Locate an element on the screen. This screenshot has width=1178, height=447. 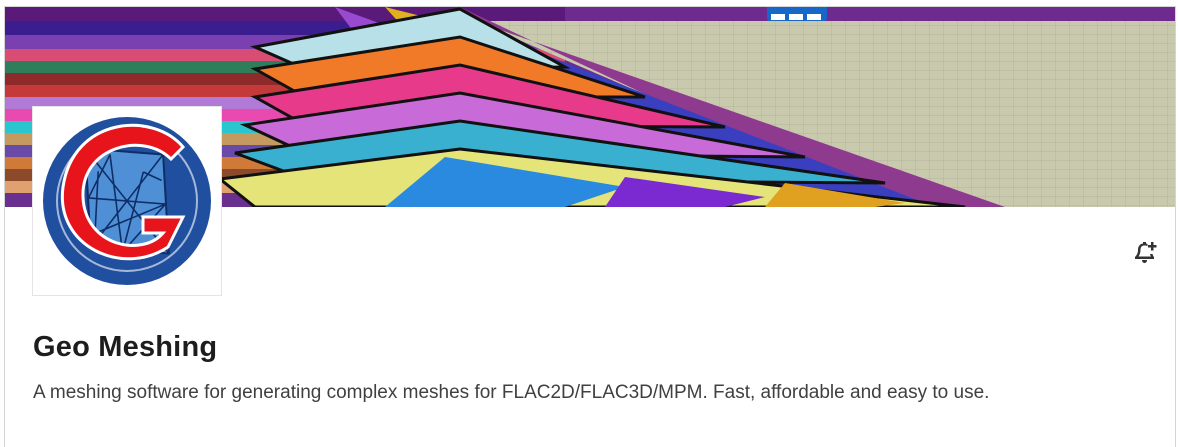
bell-plus-icon is located at coordinates (1146, 252).